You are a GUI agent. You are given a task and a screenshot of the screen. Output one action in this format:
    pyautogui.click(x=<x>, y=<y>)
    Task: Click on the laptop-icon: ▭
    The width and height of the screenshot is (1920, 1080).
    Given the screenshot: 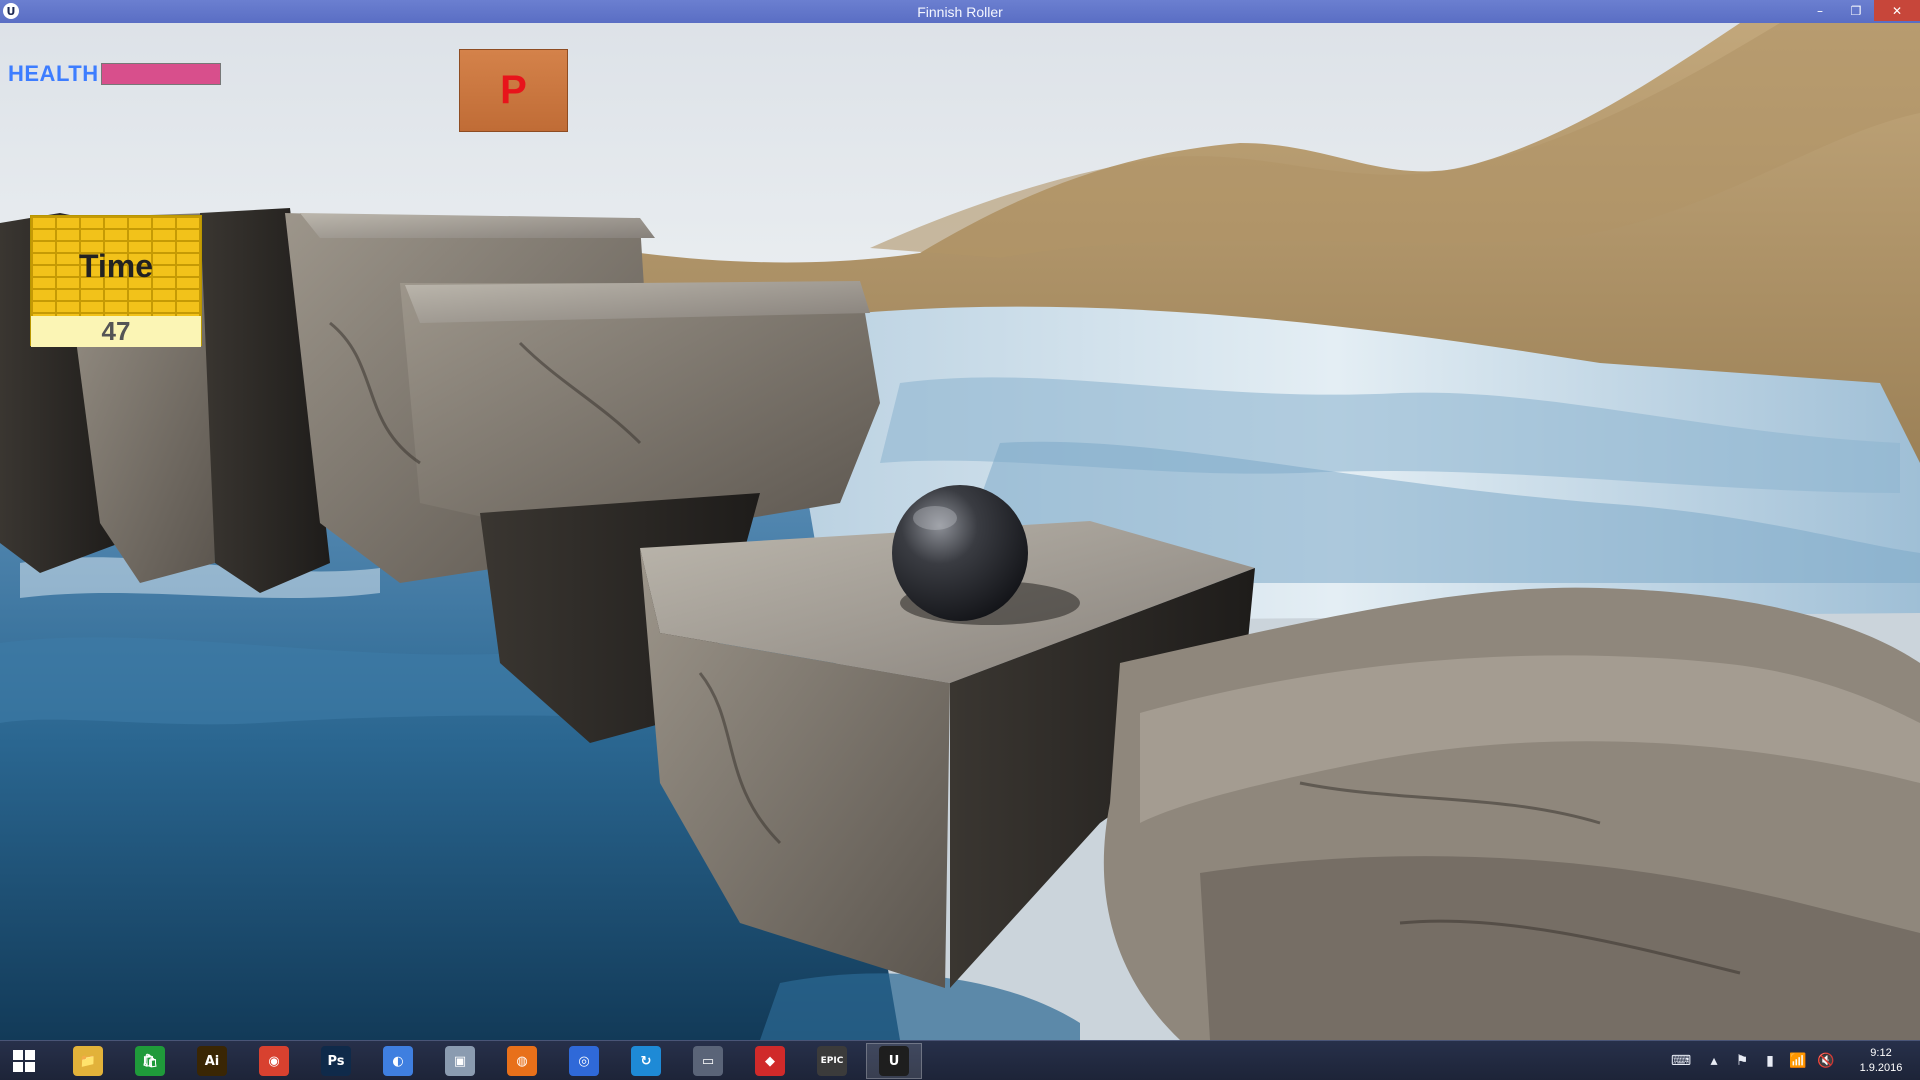 What is the action you would take?
    pyautogui.click(x=708, y=1061)
    